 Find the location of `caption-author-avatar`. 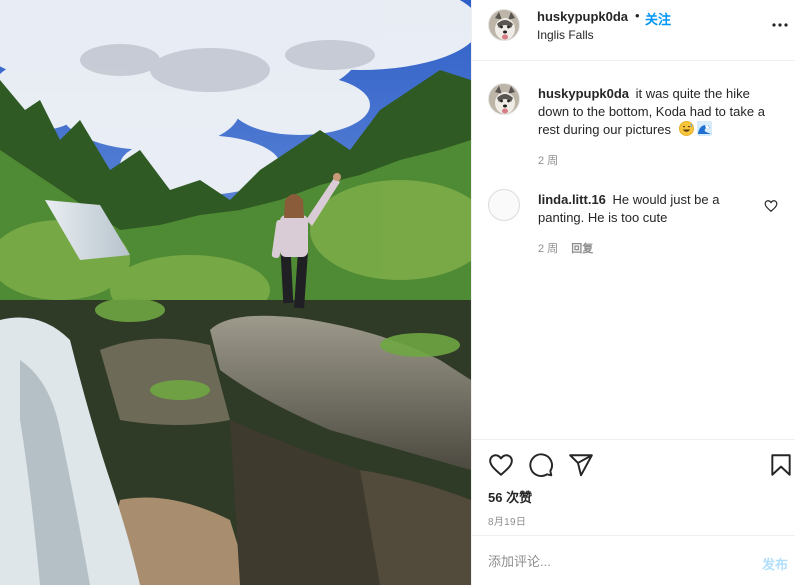

caption-author-avatar is located at coordinates (504, 99).